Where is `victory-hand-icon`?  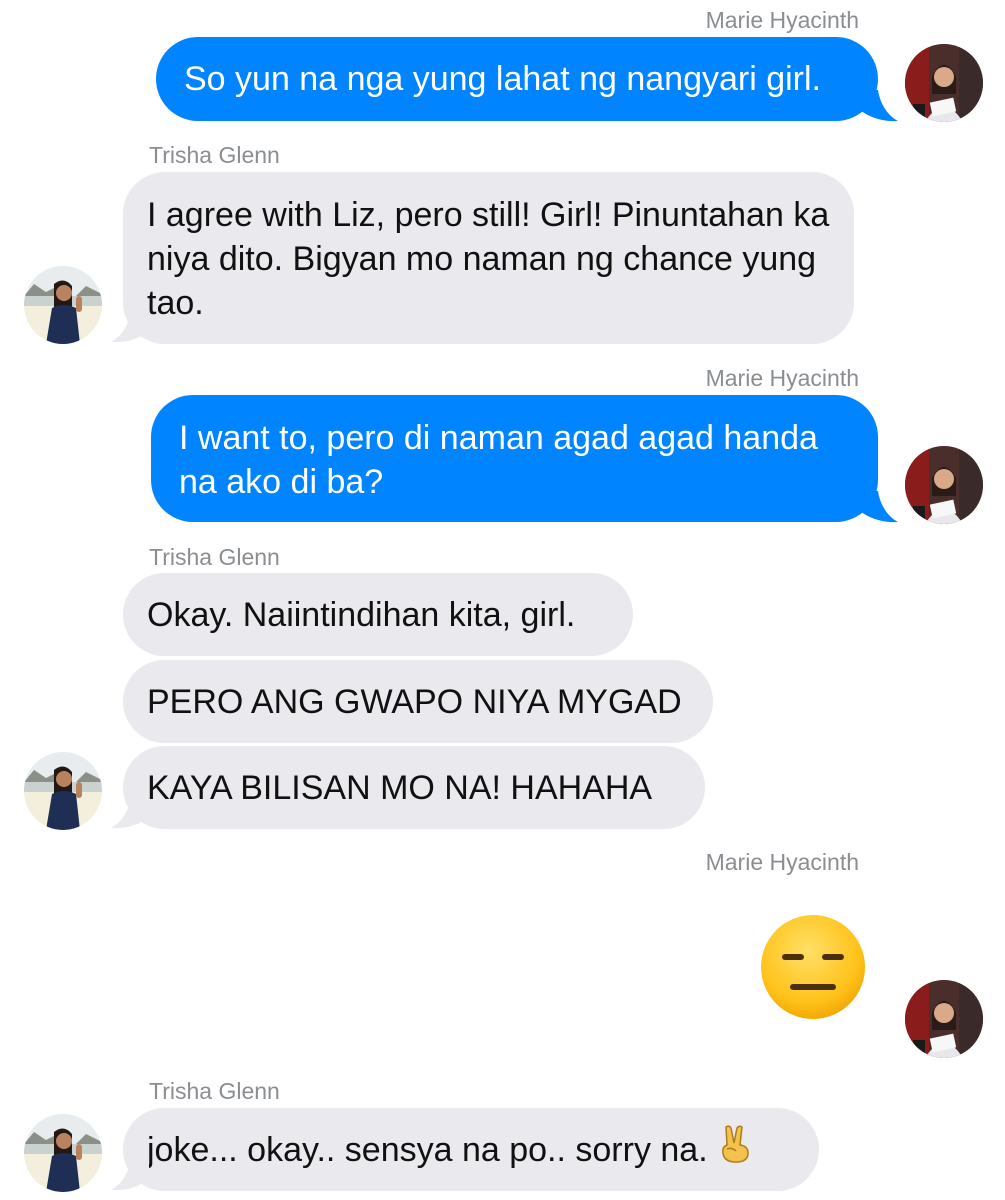 victory-hand-icon is located at coordinates (735, 1149).